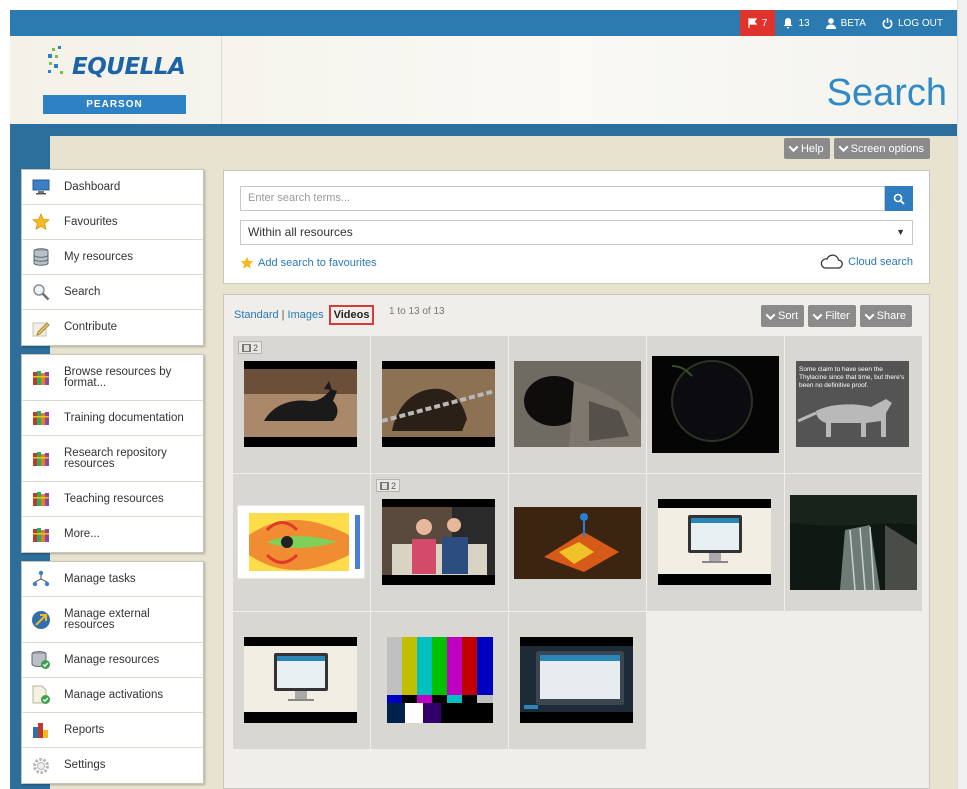 This screenshot has height=789, width=967. I want to click on sidebar-item-label: Reports, so click(84, 729).